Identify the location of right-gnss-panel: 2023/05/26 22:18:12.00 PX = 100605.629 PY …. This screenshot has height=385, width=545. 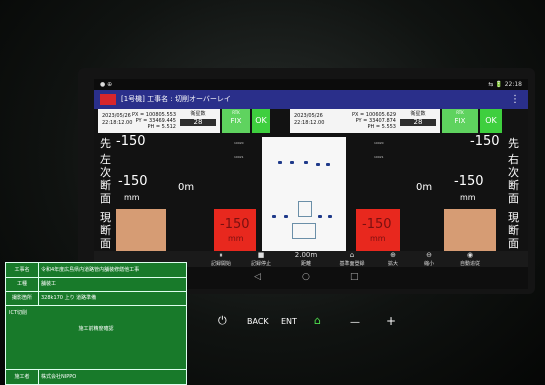
(365, 121).